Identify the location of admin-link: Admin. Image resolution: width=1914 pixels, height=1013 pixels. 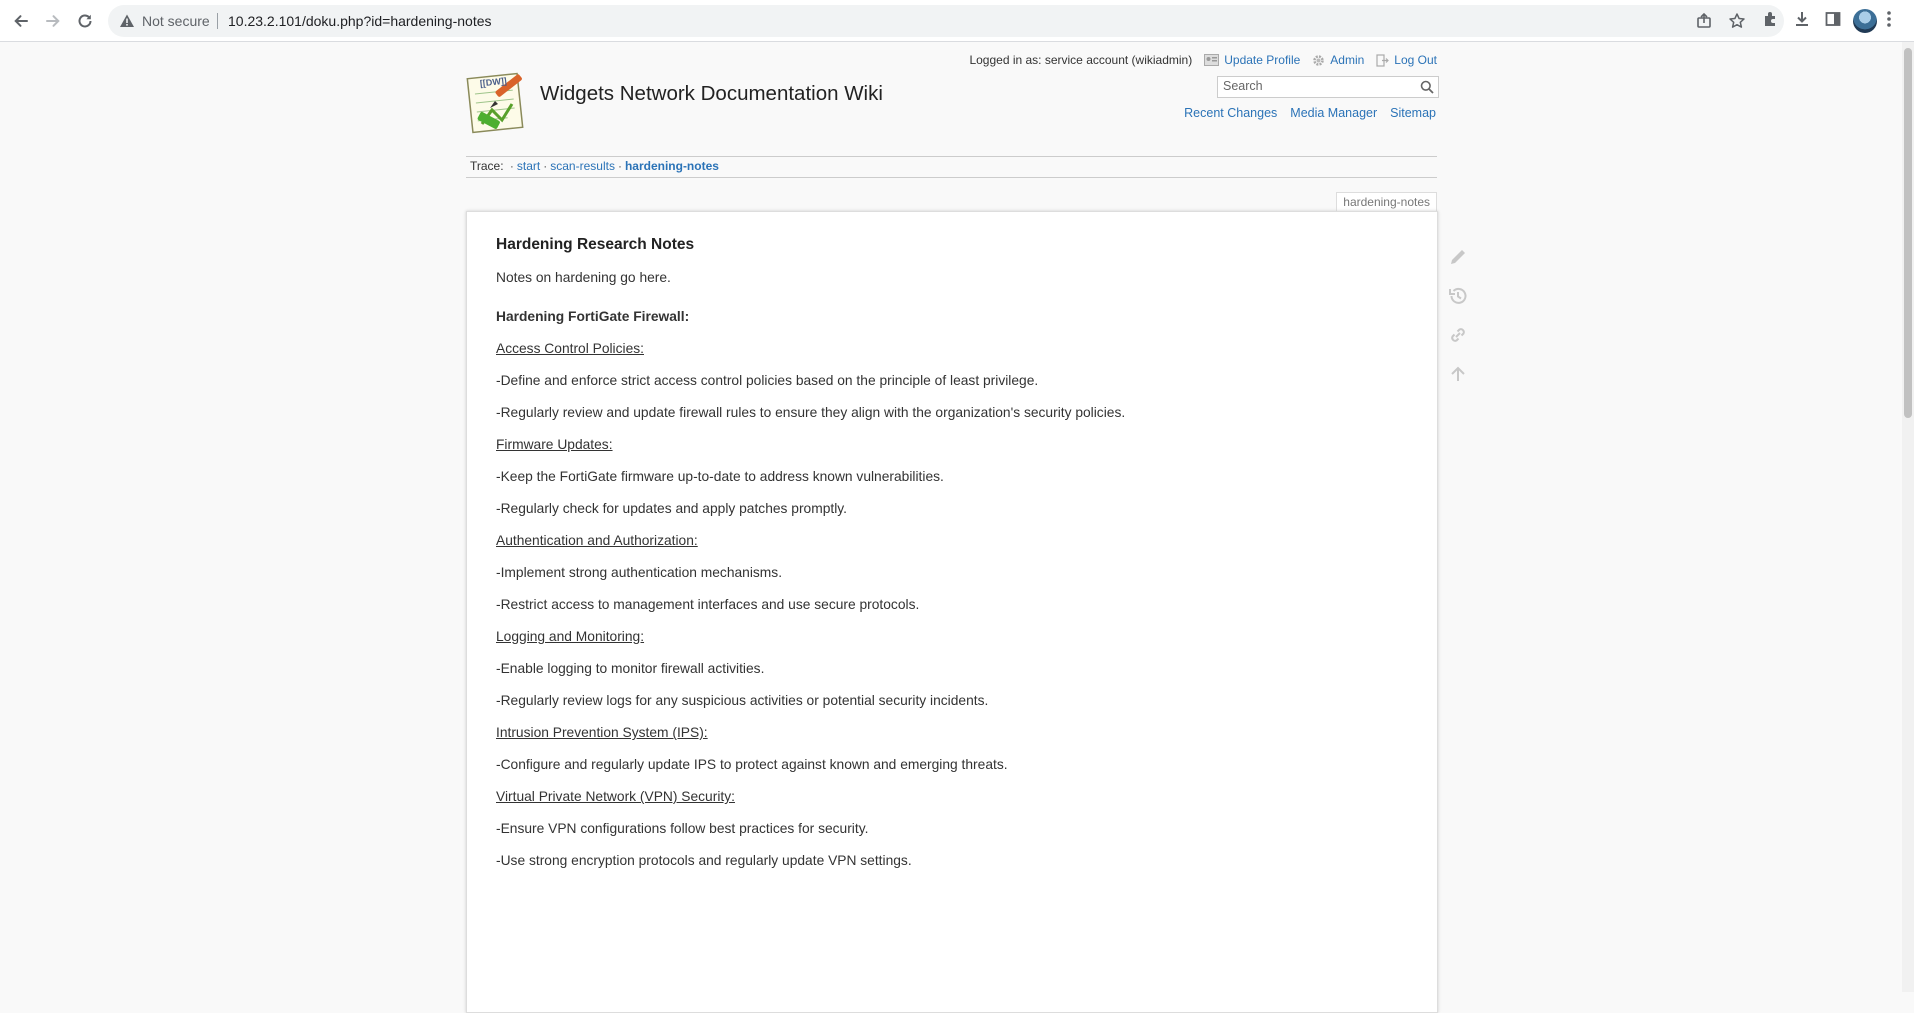
(1338, 60).